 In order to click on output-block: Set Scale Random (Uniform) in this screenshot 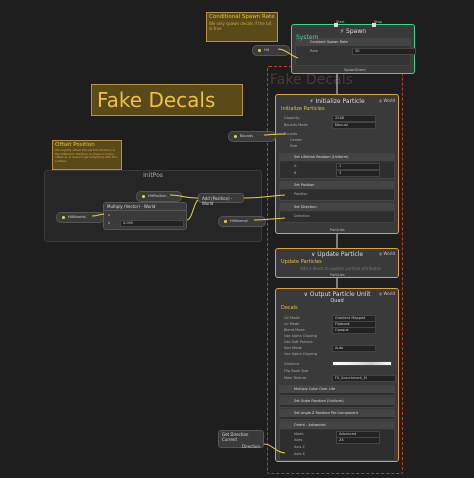, I will do `click(337, 402)`.